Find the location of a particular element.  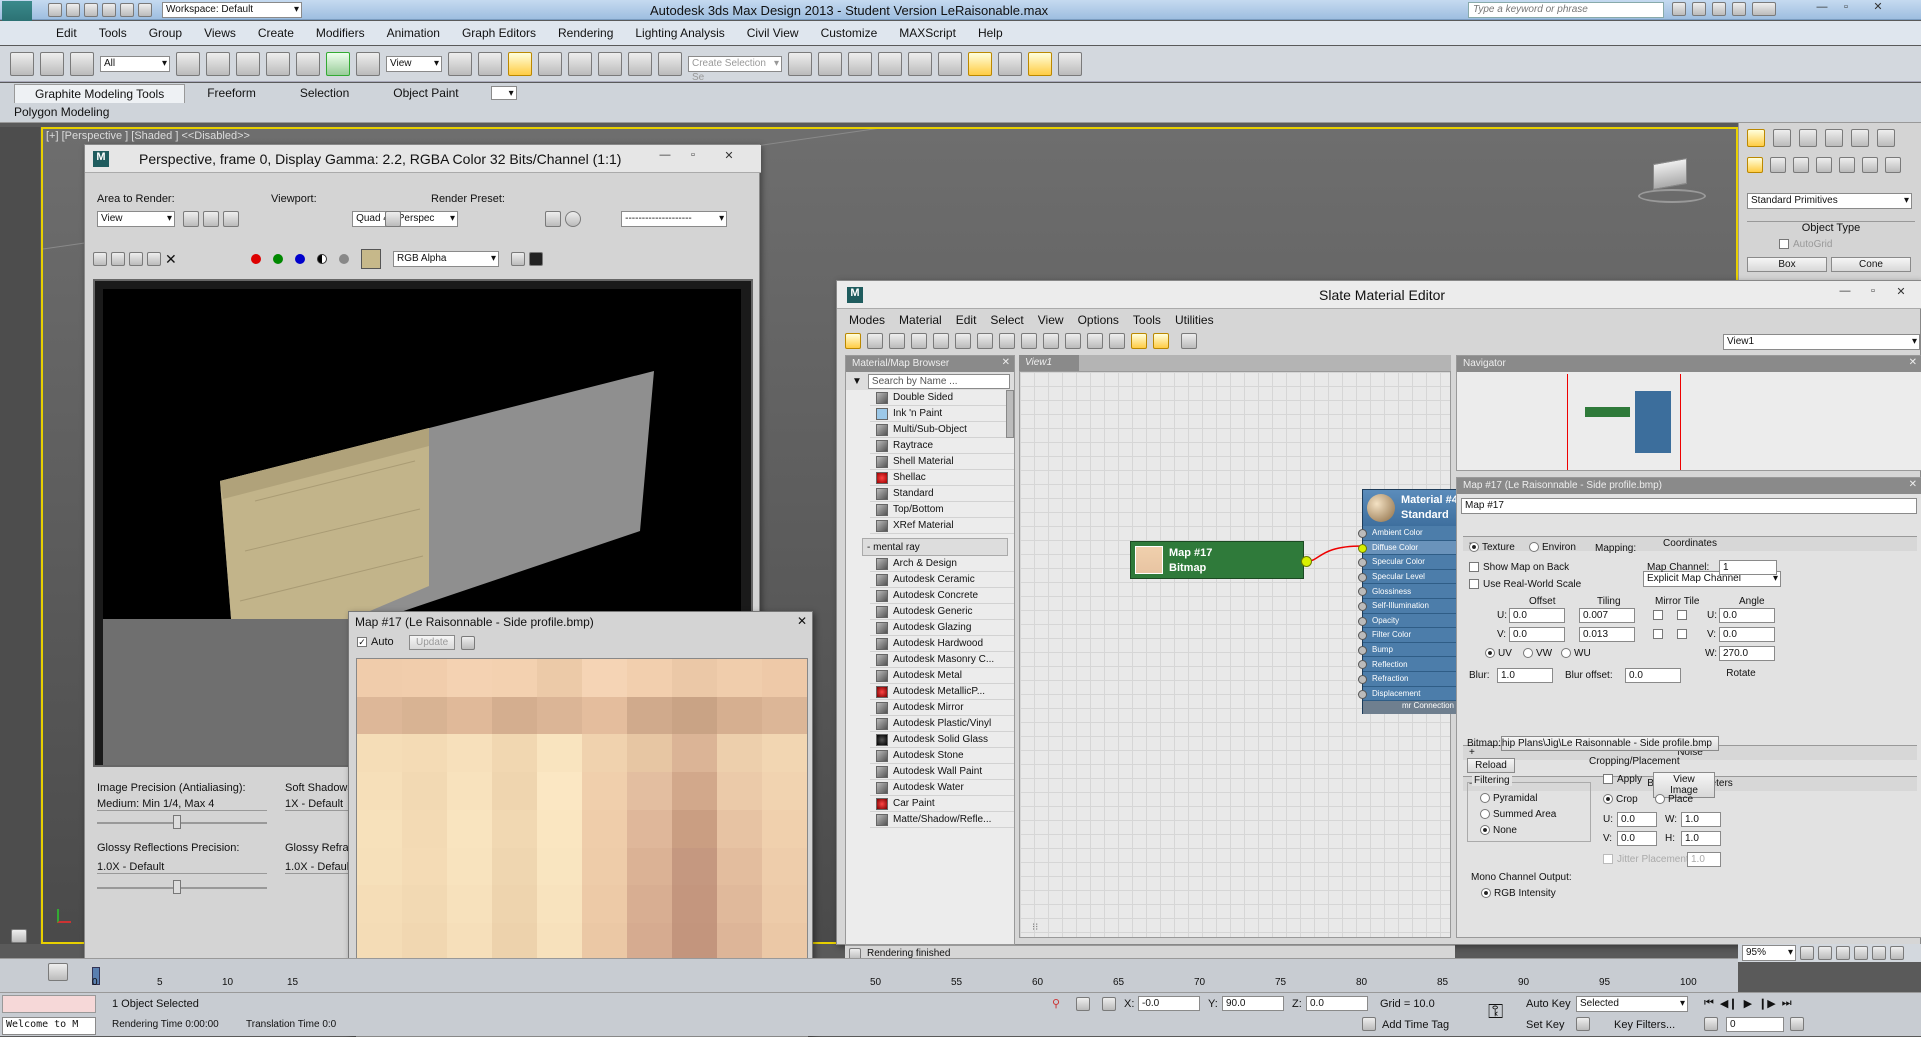

move-children-icon is located at coordinates (963, 341).